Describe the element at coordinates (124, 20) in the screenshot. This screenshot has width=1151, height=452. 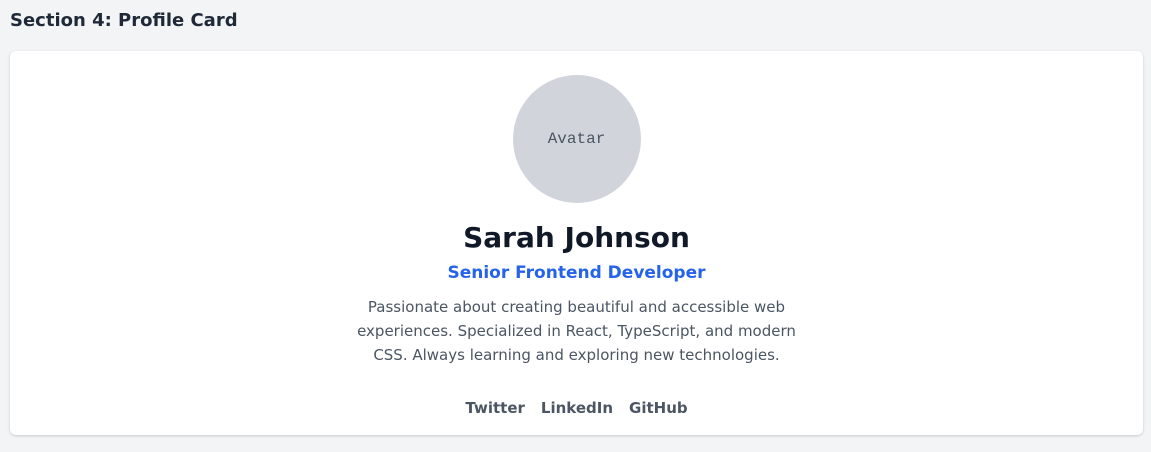
I see `section-title: Section 4: Profile Card` at that location.